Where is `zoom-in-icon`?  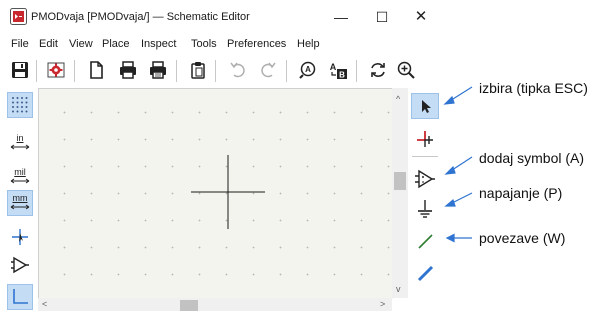
zoom-in-icon is located at coordinates (406, 70).